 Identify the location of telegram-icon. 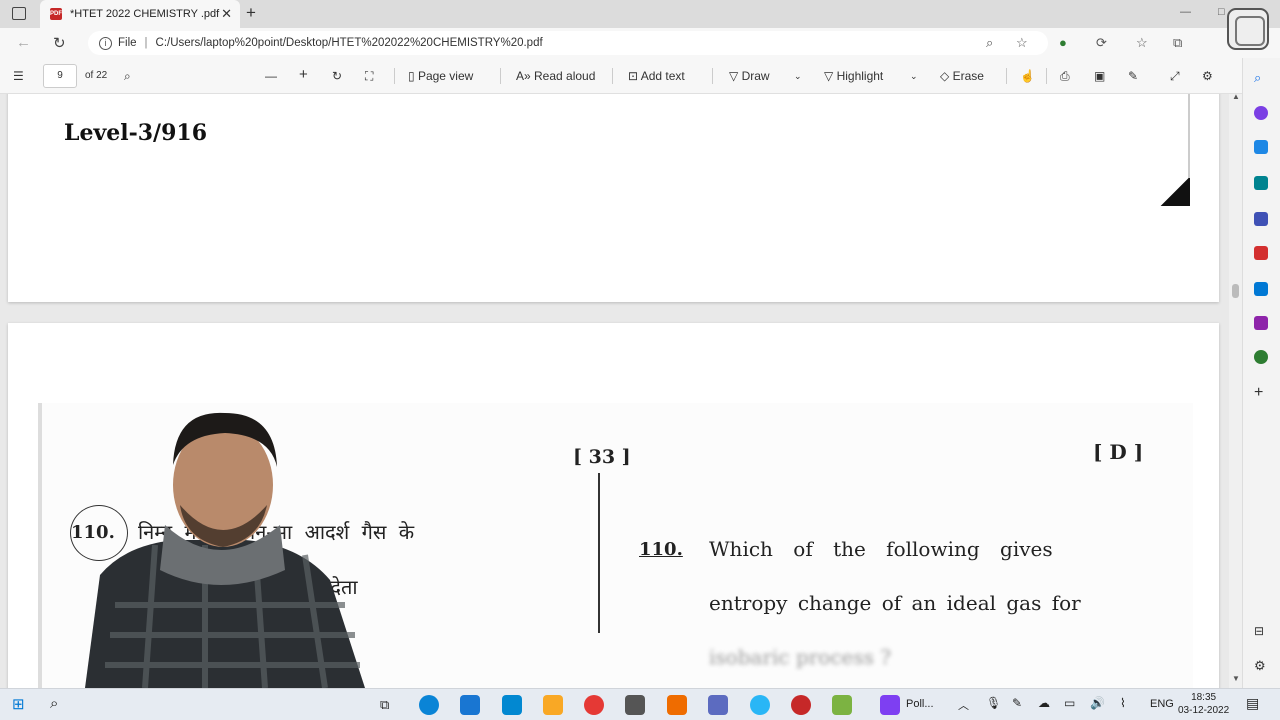
(760, 705).